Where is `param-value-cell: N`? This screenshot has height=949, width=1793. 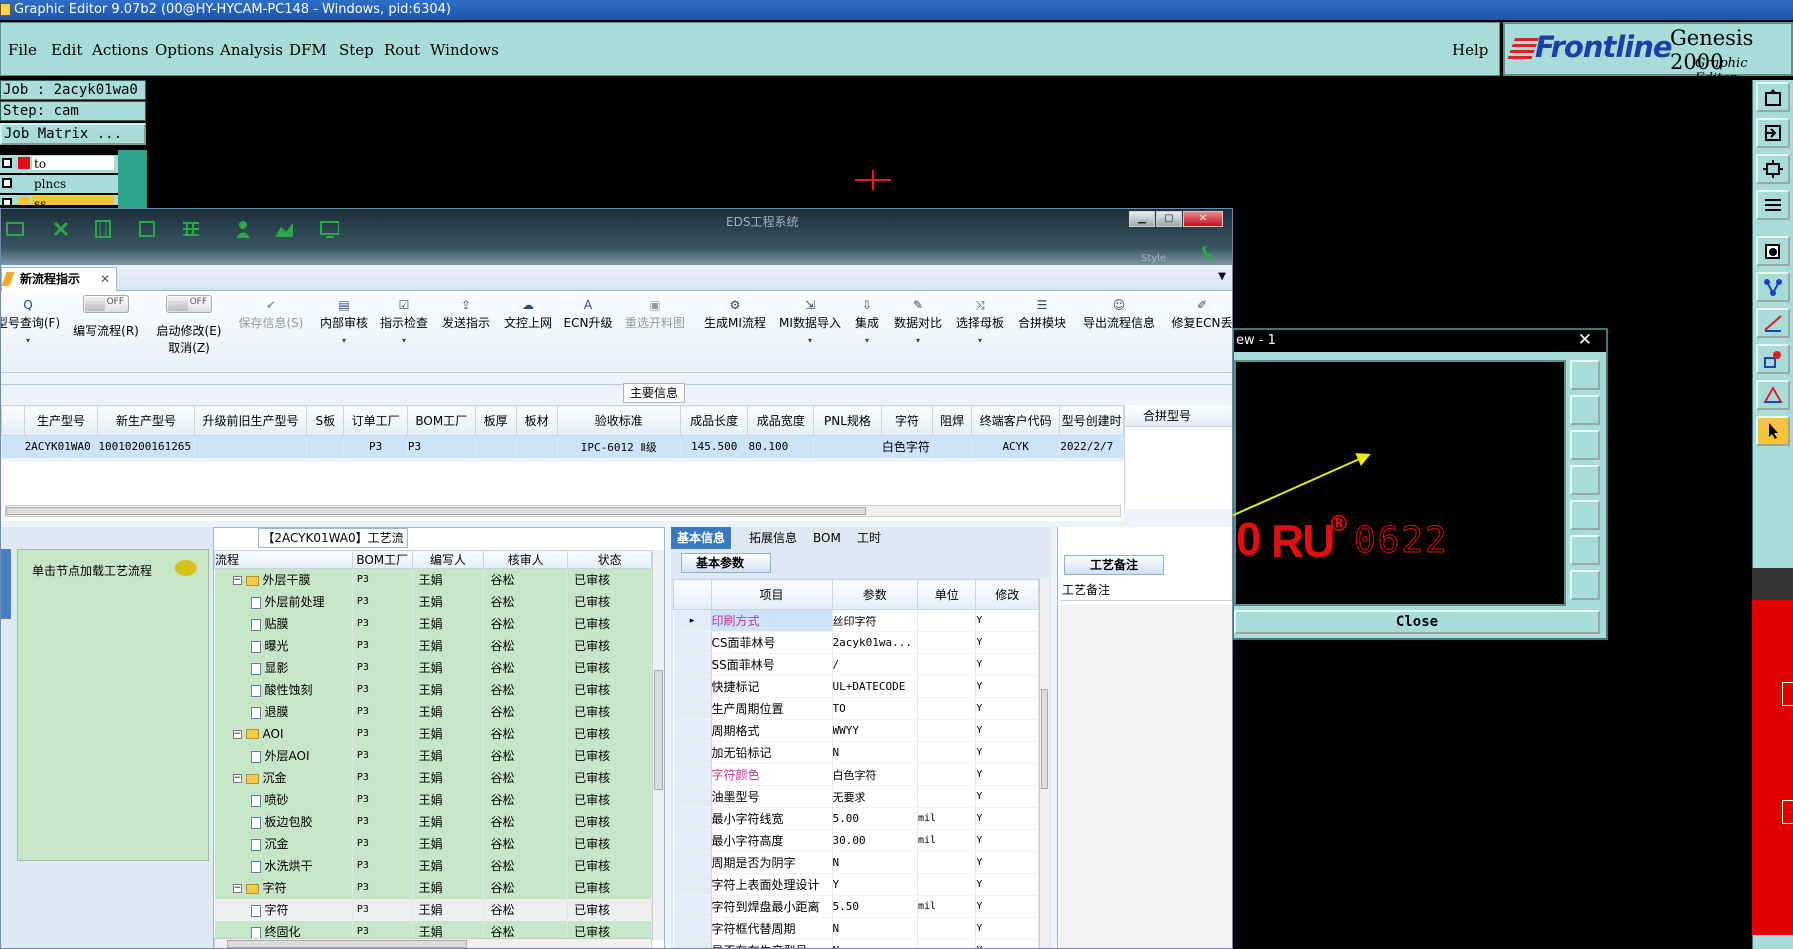
param-value-cell: N is located at coordinates (875, 928).